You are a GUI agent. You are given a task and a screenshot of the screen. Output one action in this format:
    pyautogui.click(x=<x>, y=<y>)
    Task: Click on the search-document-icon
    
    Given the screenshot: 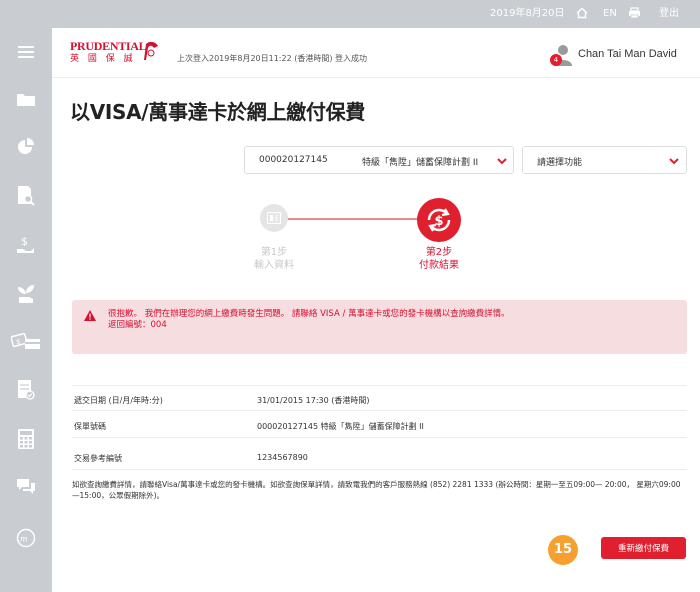 What is the action you would take?
    pyautogui.click(x=26, y=196)
    